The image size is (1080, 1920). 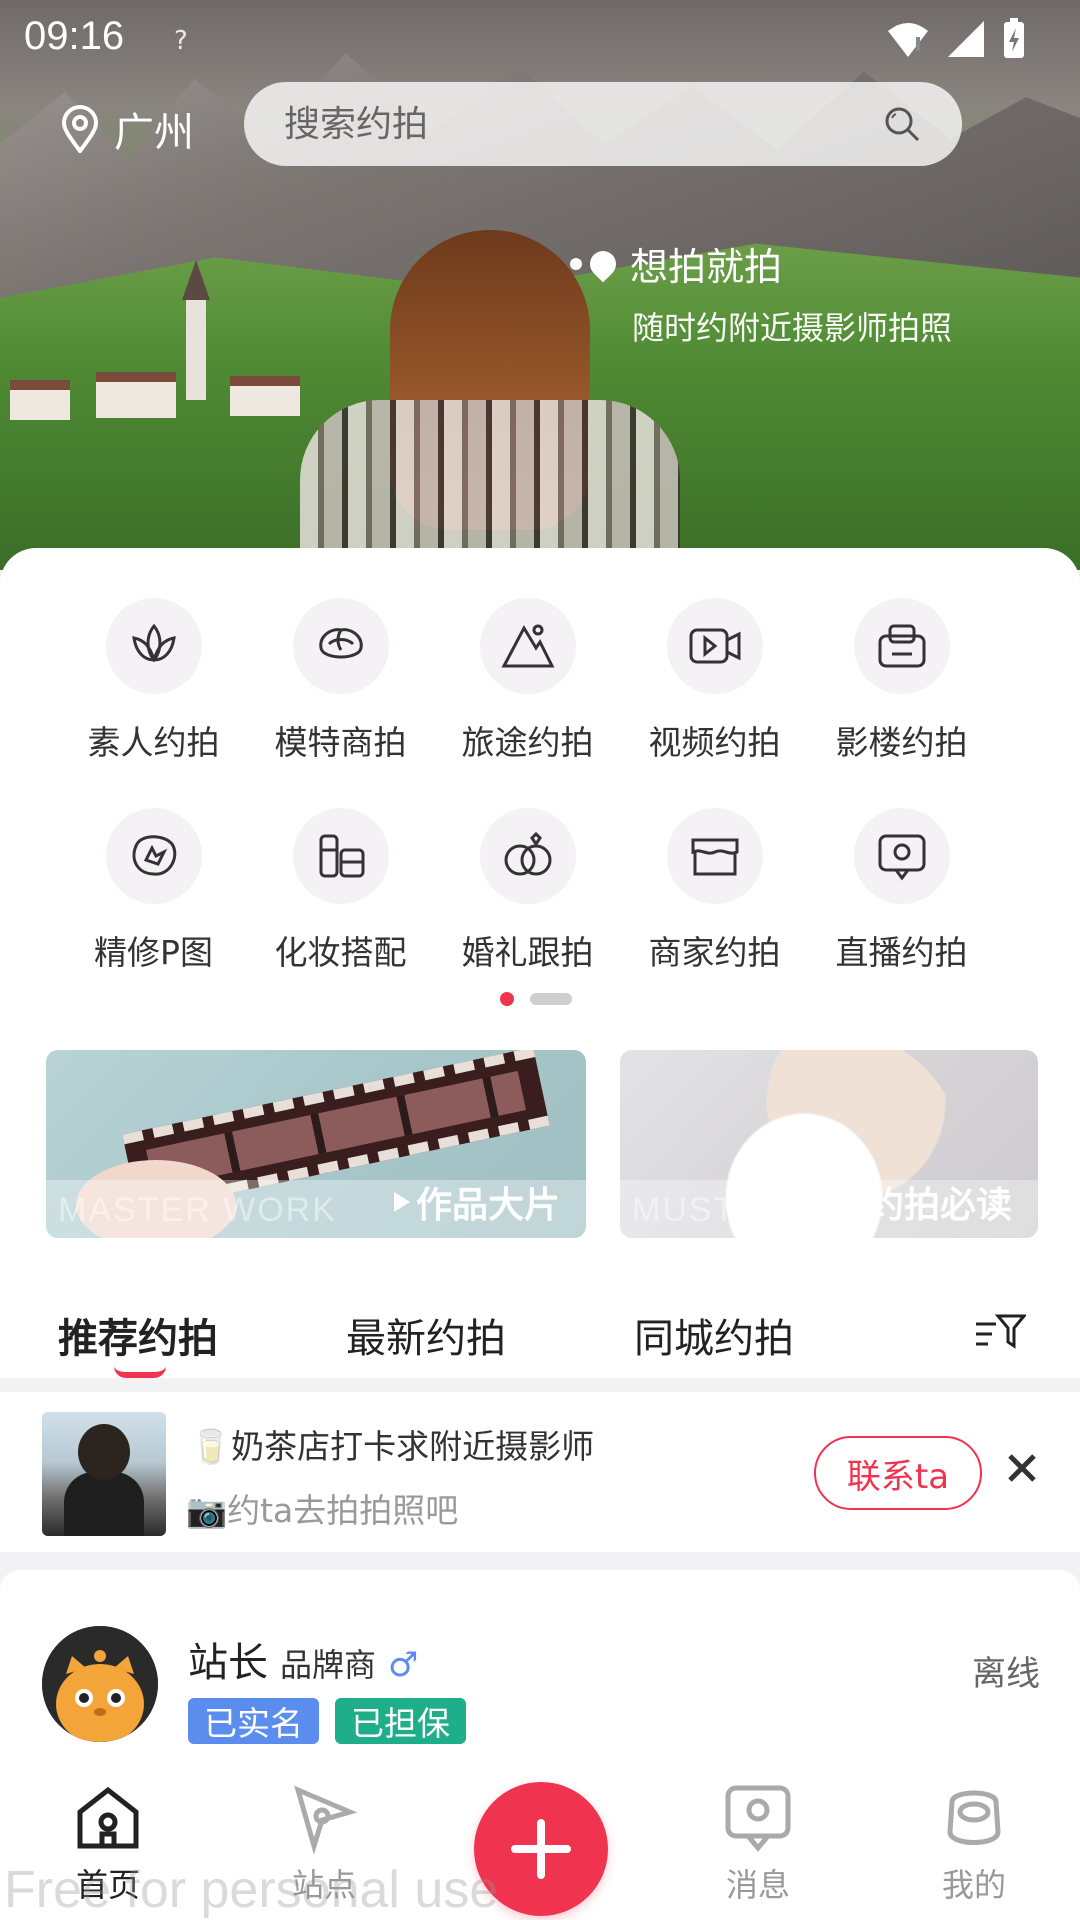 I want to click on request-title: 🥛奶茶店打卡求附近摄影师, so click(x=392, y=1446).